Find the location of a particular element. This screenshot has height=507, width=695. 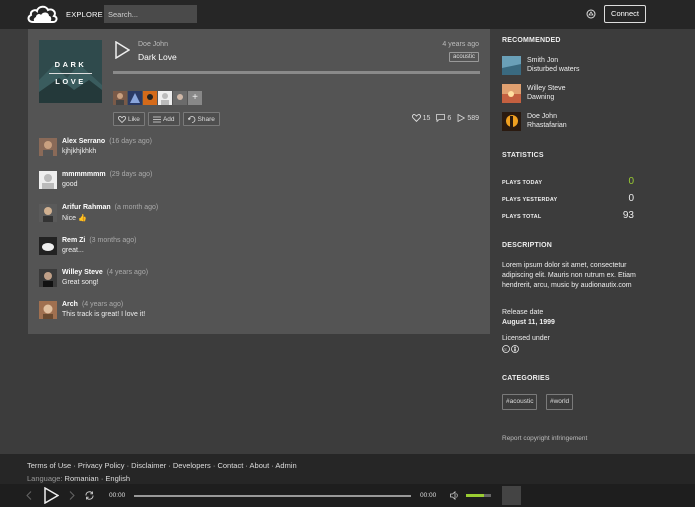

recommended-title: Dawning is located at coordinates (540, 97).